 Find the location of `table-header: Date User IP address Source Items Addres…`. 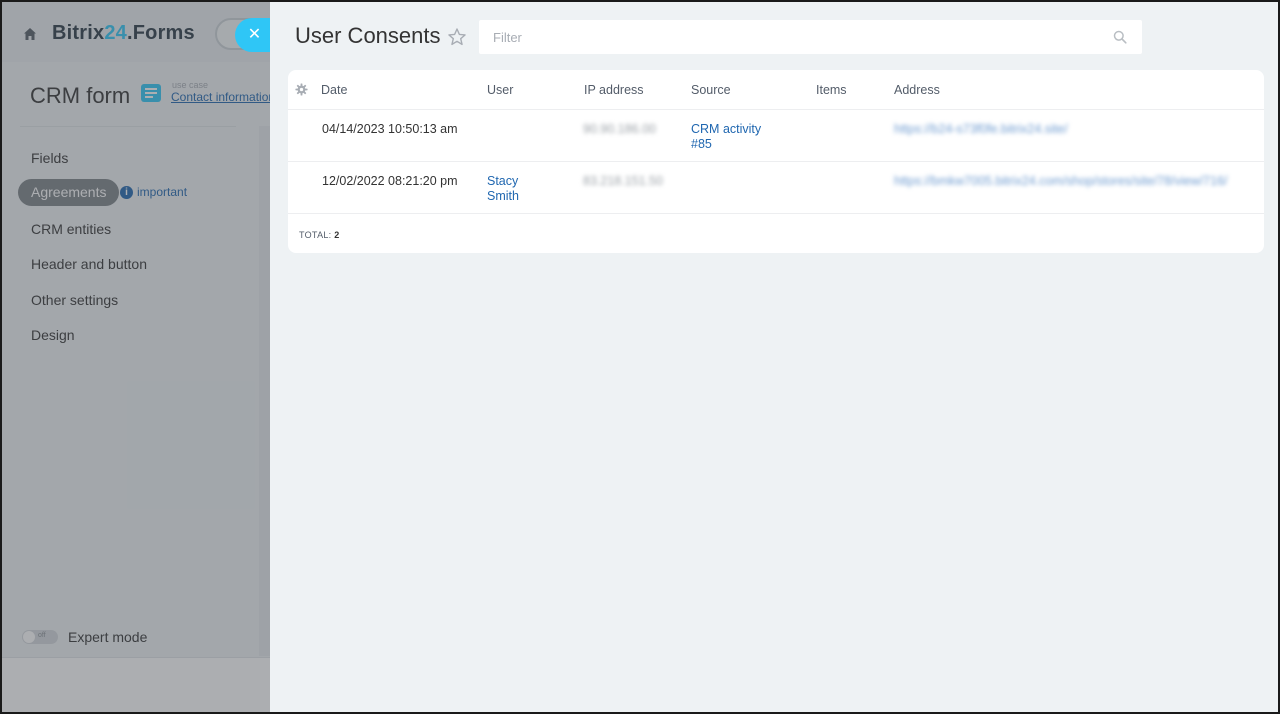

table-header: Date User IP address Source Items Addres… is located at coordinates (776, 90).